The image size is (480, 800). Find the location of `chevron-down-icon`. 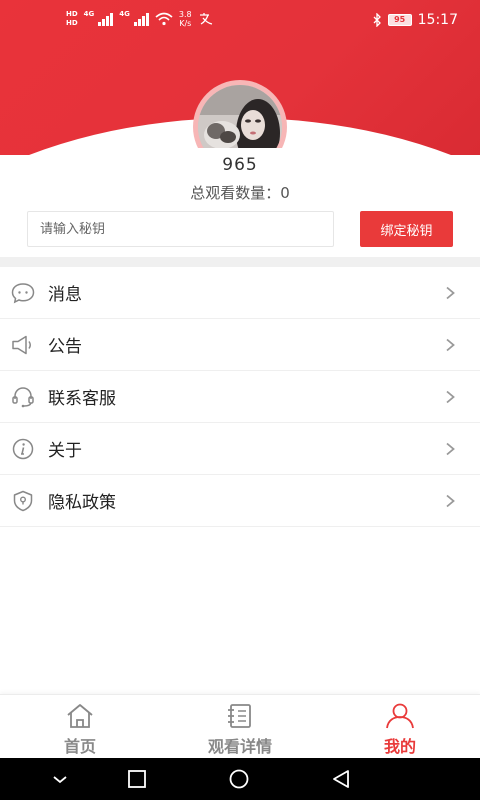

chevron-down-icon is located at coordinates (60, 779).